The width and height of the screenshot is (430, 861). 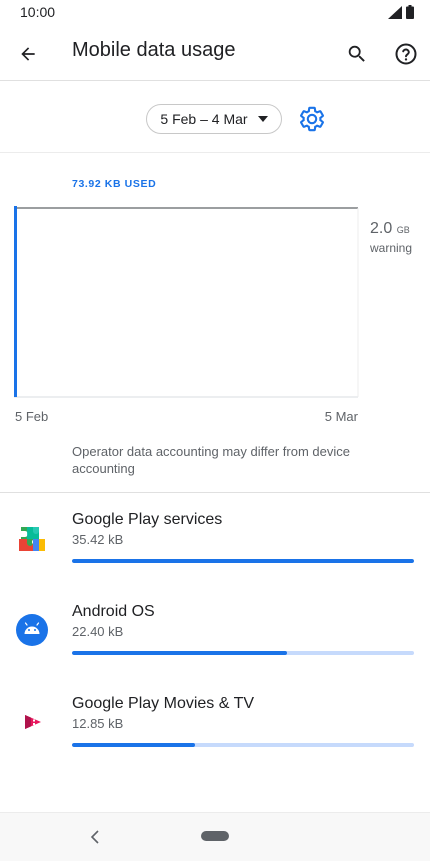 What do you see at coordinates (113, 611) in the screenshot?
I see `app-name: Android OS` at bounding box center [113, 611].